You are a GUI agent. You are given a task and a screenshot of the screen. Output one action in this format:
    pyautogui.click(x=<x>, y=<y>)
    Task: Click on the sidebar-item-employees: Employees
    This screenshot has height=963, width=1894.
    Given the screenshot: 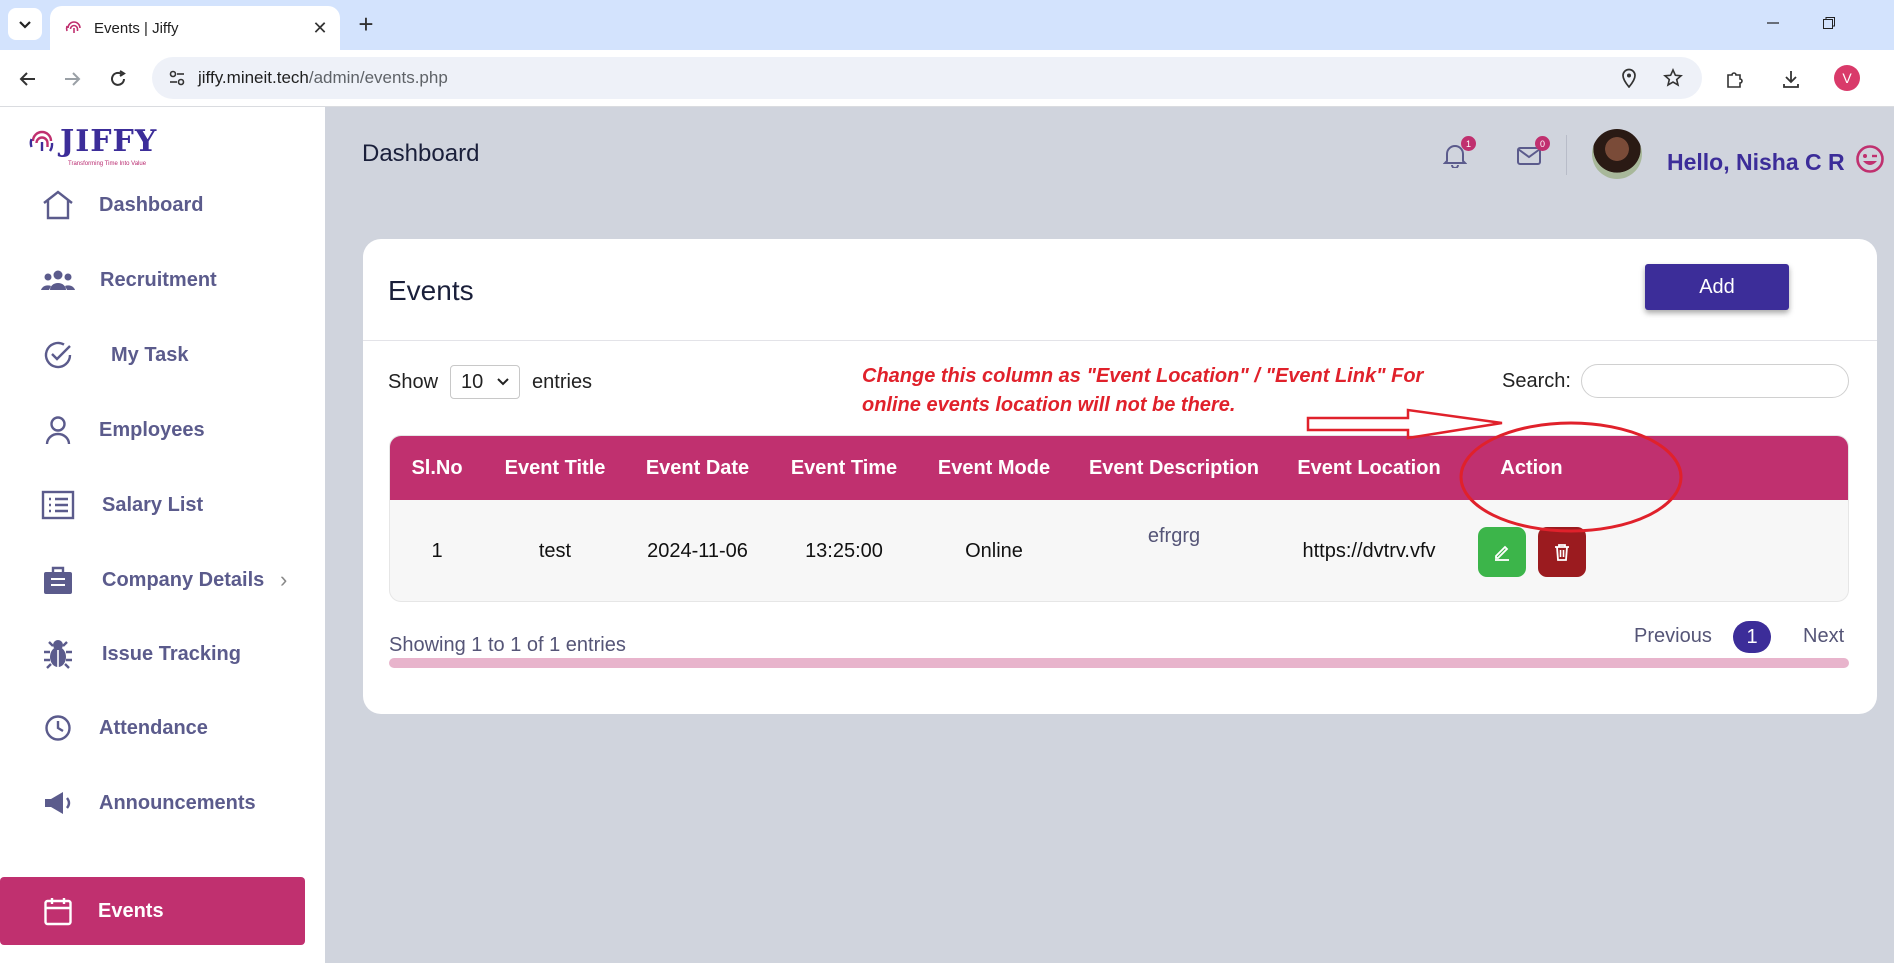 What is the action you would take?
    pyautogui.click(x=152, y=430)
    